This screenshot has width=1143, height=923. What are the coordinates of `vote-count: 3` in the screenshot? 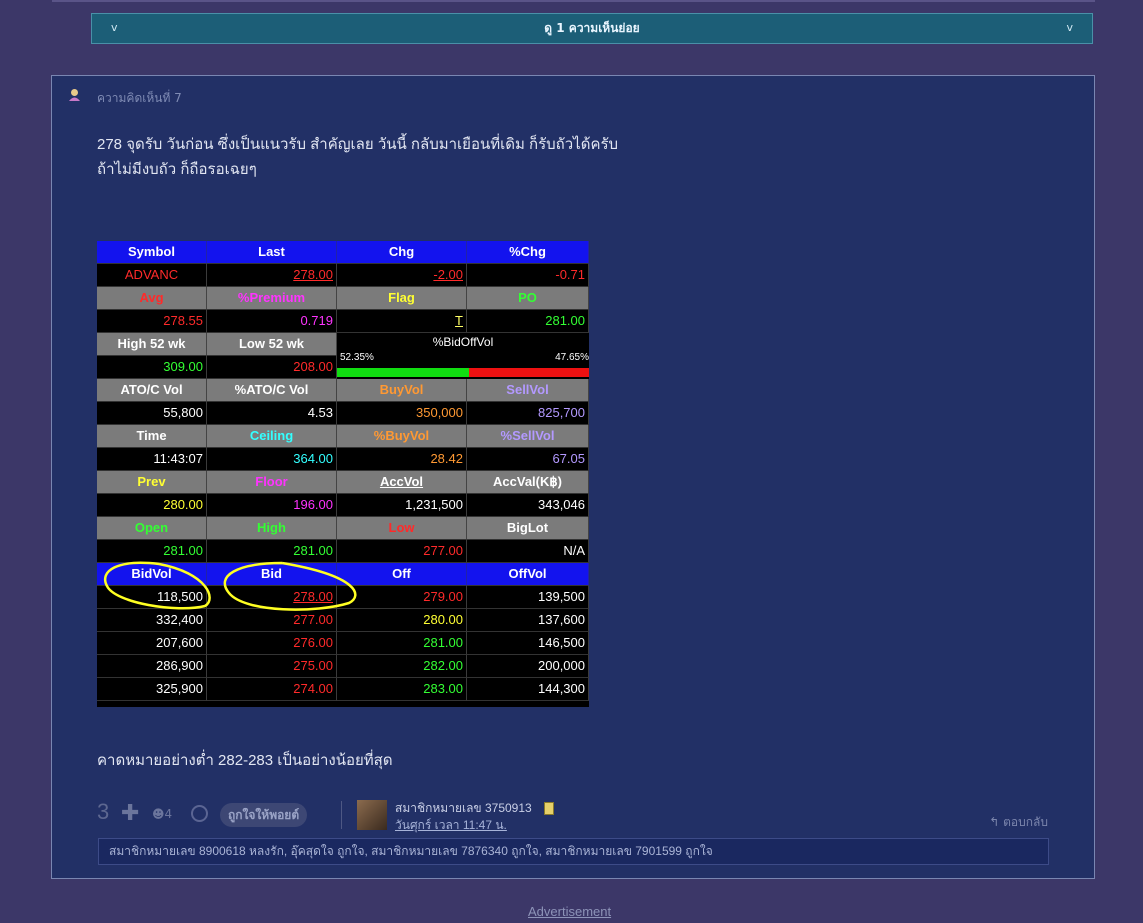 It's located at (103, 811).